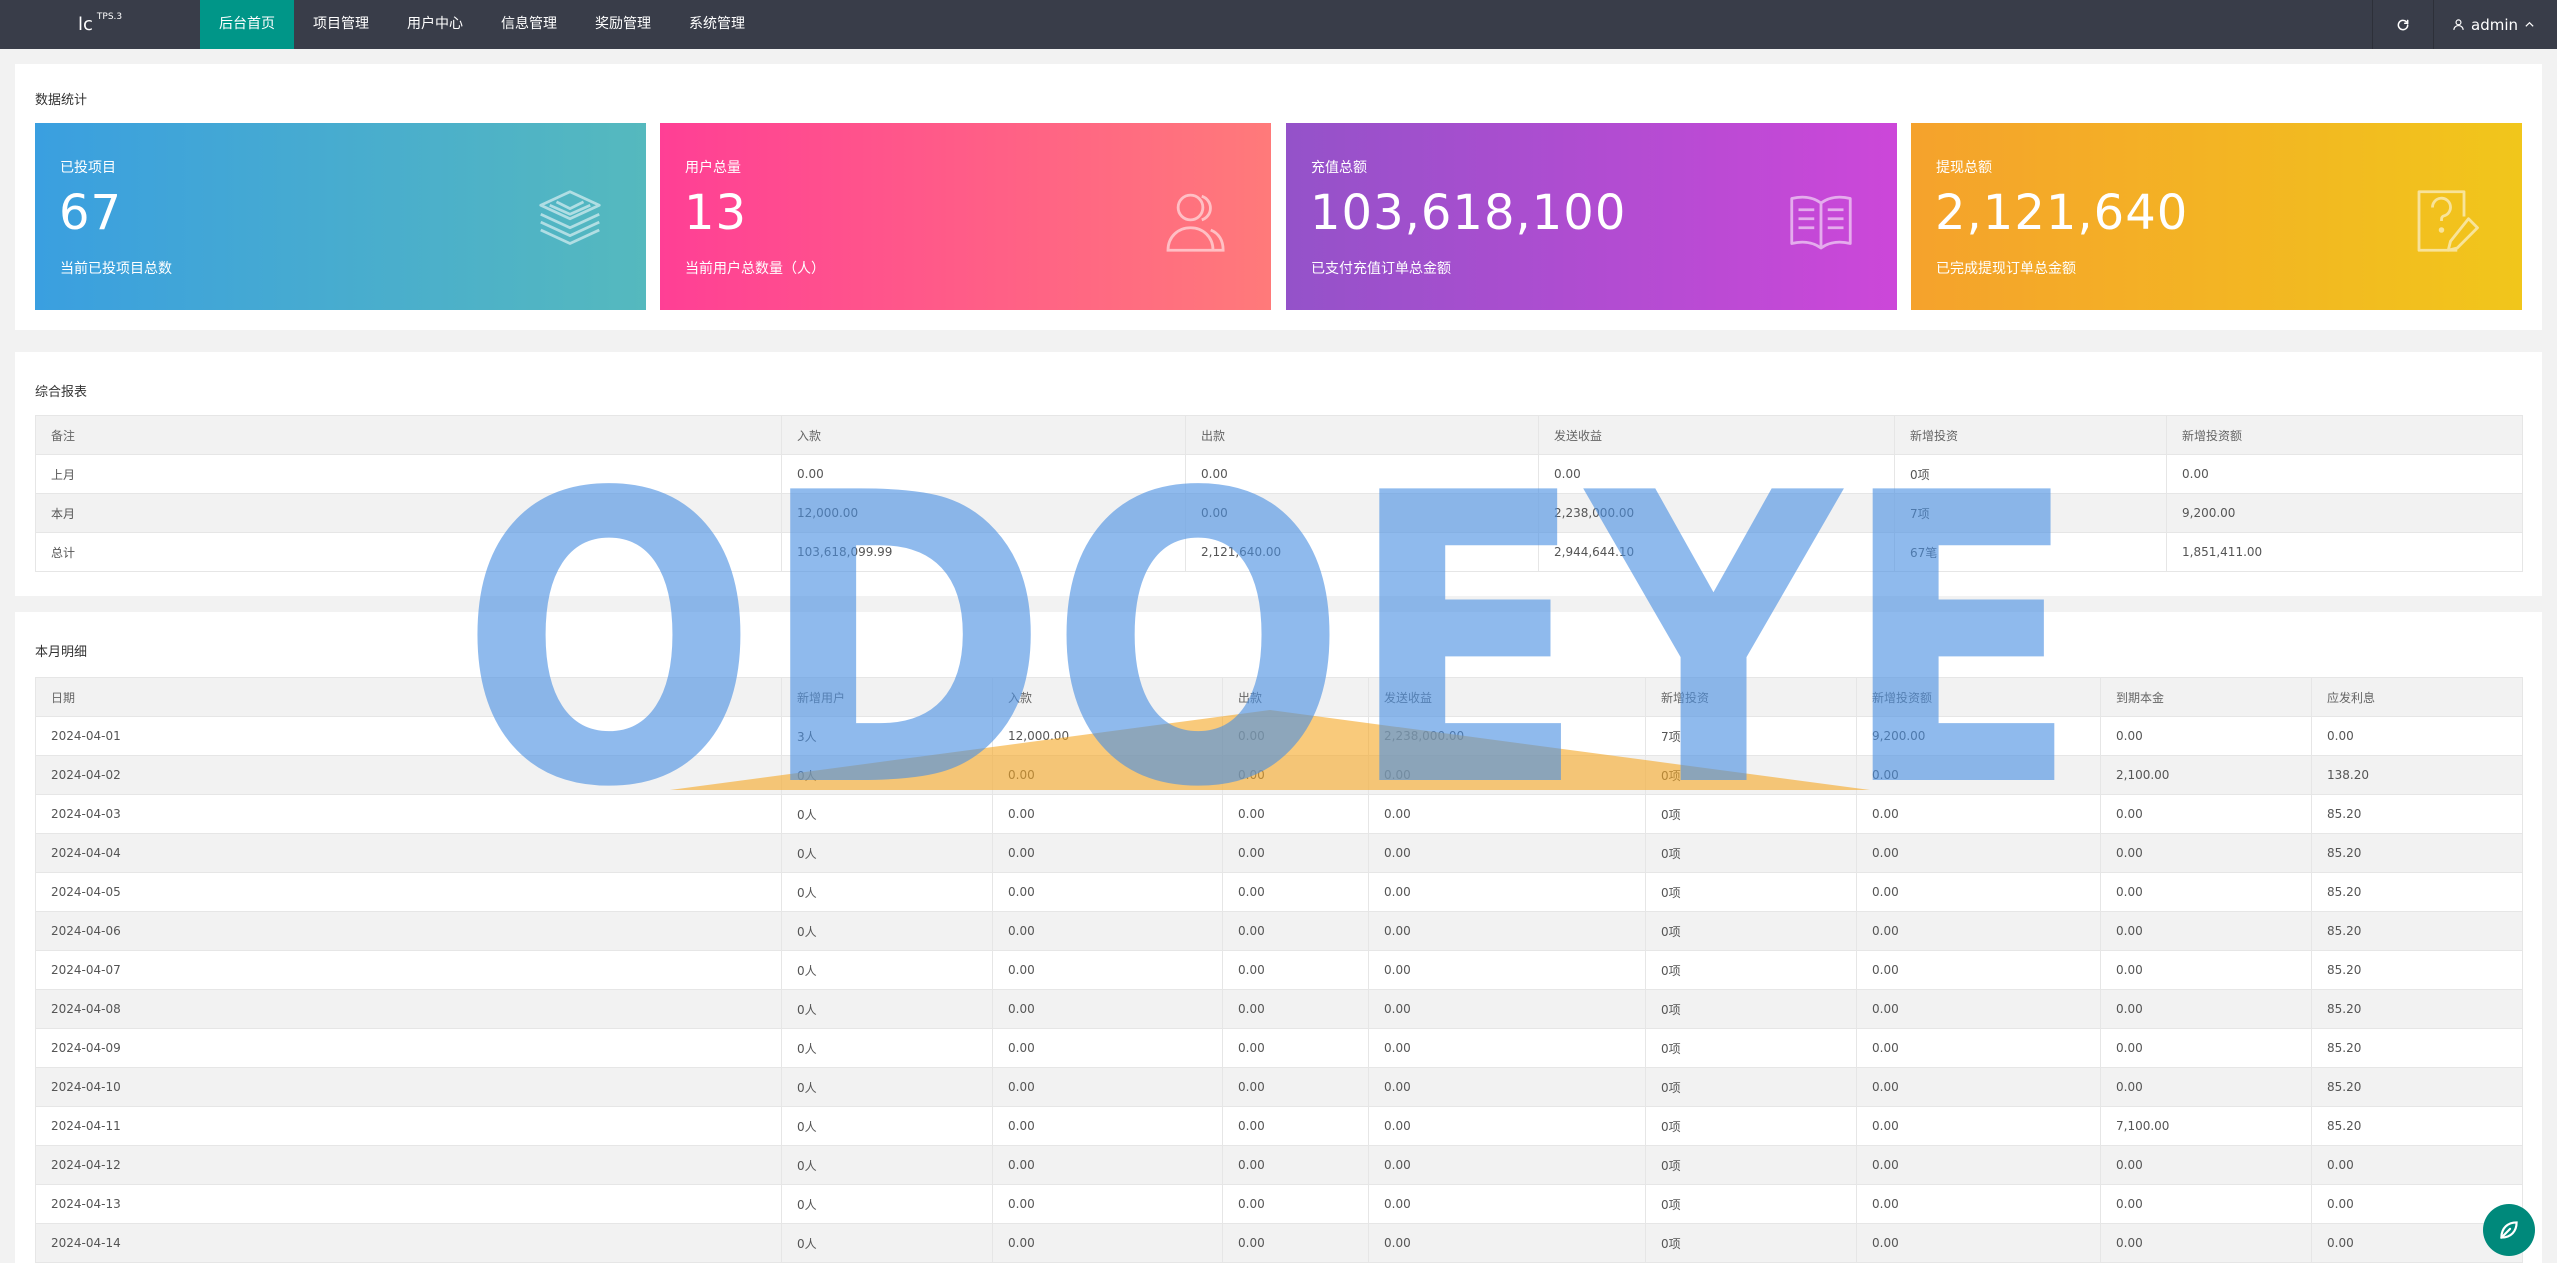 The width and height of the screenshot is (2557, 1263). Describe the element at coordinates (1279, 435) in the screenshot. I see `table-header-row: 备注 入款 出款 发送收益 新增投资 新增投资额` at that location.